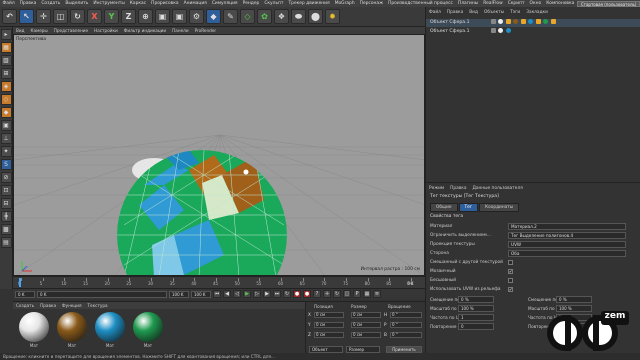 The height and width of the screenshot is (360, 640). I want to click on menu-item: Плагины, so click(467, 3).